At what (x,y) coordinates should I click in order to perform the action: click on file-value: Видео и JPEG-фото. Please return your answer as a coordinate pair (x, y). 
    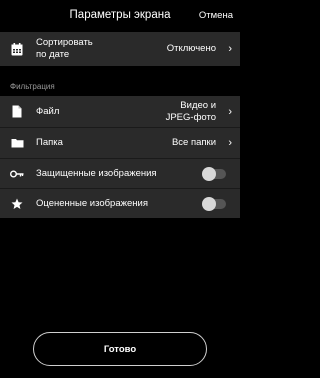
    Looking at the image, I should click on (191, 112).